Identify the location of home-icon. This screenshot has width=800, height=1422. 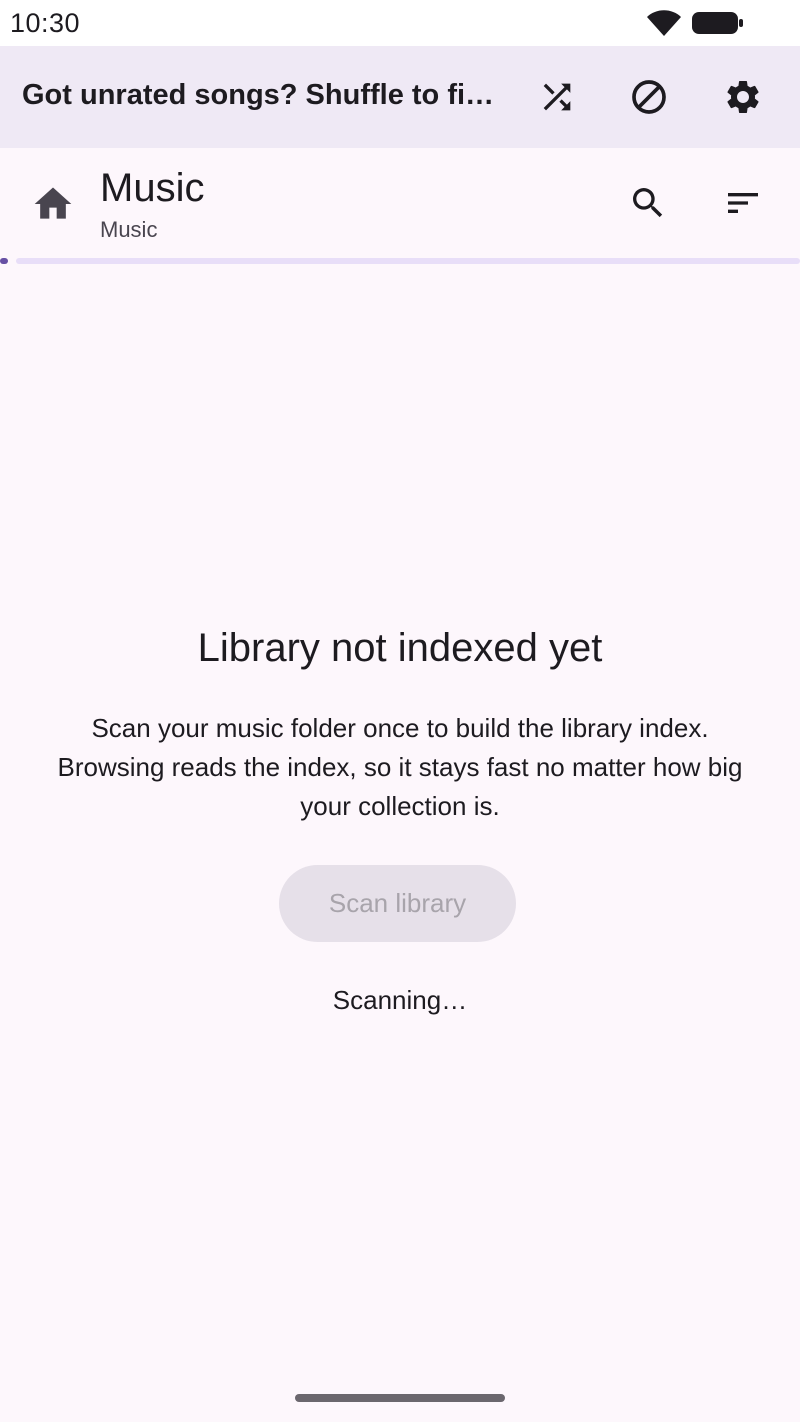
(53, 203).